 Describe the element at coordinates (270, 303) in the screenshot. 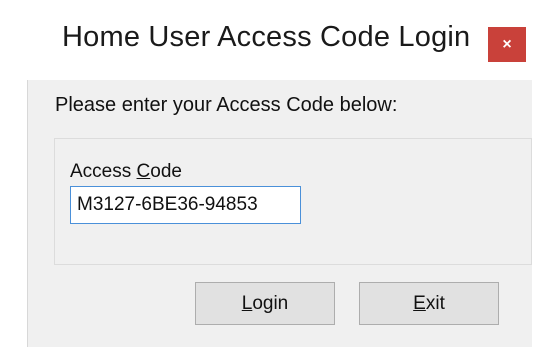

I see `login-button-label: ogin` at that location.